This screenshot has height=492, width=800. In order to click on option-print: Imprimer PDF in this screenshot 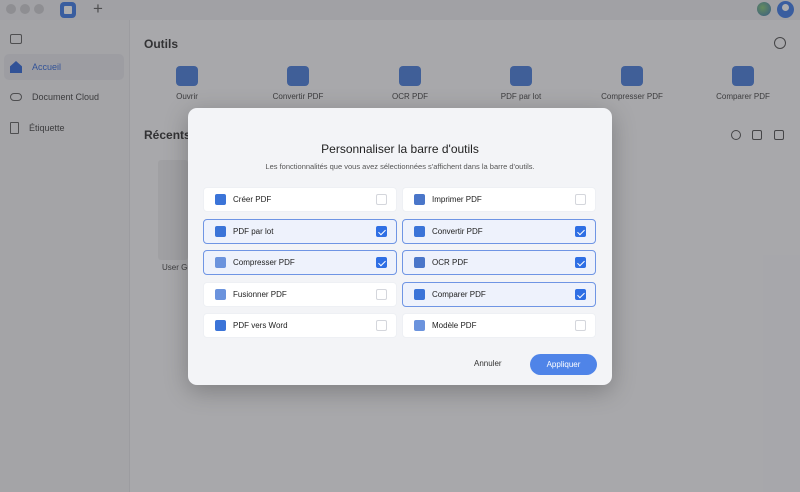, I will do `click(499, 199)`.